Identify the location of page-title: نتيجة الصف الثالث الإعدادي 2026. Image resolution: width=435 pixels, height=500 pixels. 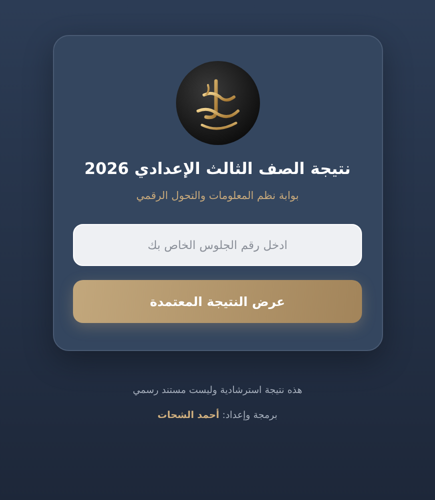
(217, 168).